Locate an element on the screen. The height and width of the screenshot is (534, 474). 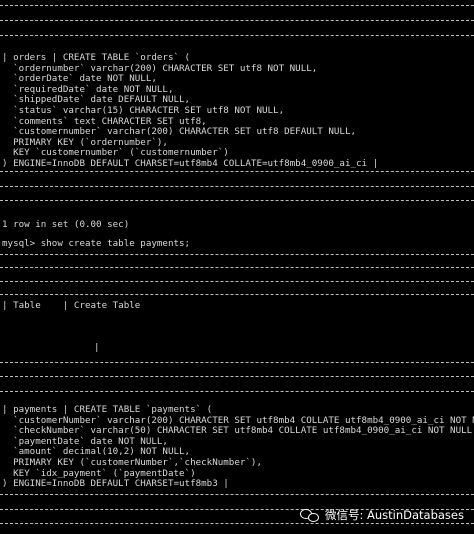
watermark-text: 微信号: AustinDatabases is located at coordinates (394, 514).